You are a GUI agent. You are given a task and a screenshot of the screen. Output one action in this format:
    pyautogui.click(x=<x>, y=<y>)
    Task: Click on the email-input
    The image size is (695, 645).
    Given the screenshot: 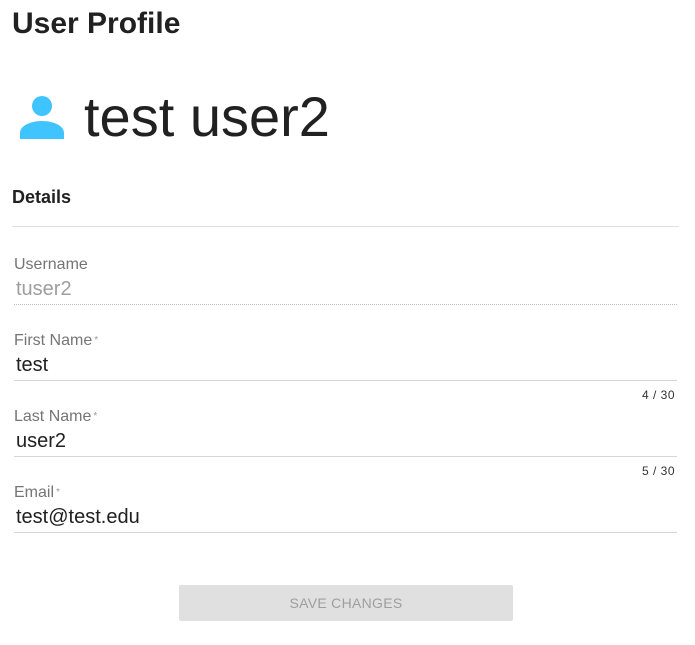 What is the action you would take?
    pyautogui.click(x=345, y=518)
    